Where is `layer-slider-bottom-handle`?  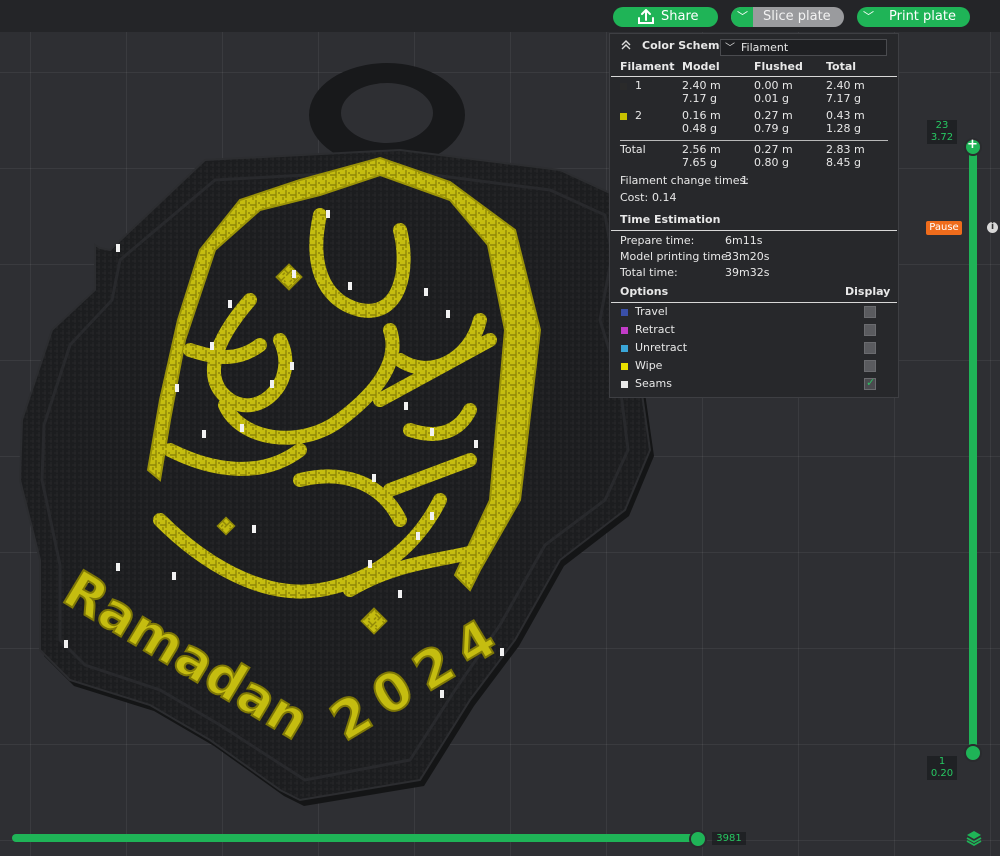 layer-slider-bottom-handle is located at coordinates (973, 753).